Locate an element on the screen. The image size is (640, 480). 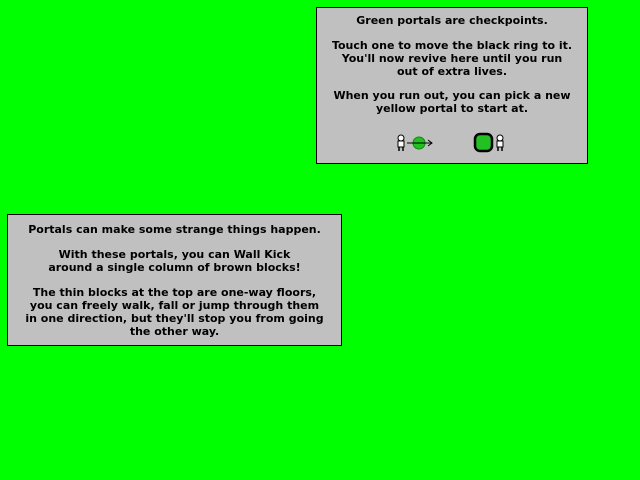
player-touch-portal-illustration is located at coordinates (415, 142).